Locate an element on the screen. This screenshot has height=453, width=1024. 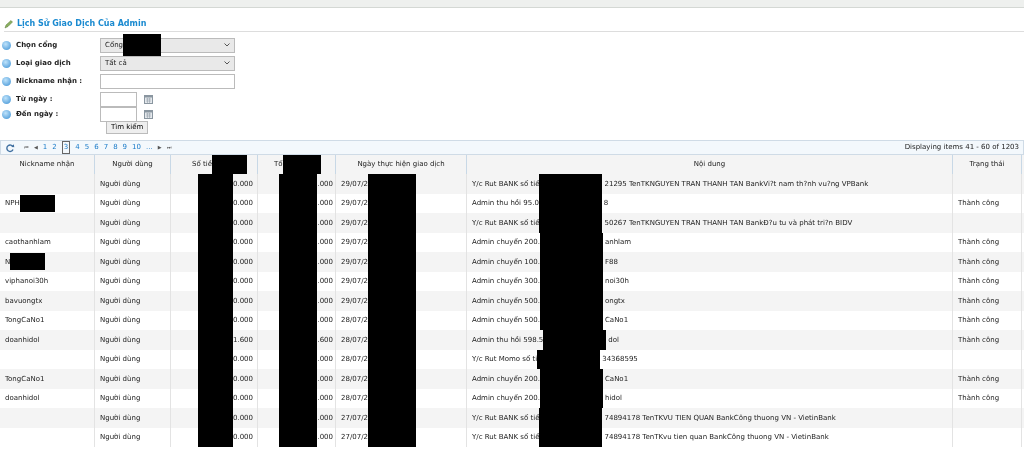
refresh-icon is located at coordinates (10, 147).